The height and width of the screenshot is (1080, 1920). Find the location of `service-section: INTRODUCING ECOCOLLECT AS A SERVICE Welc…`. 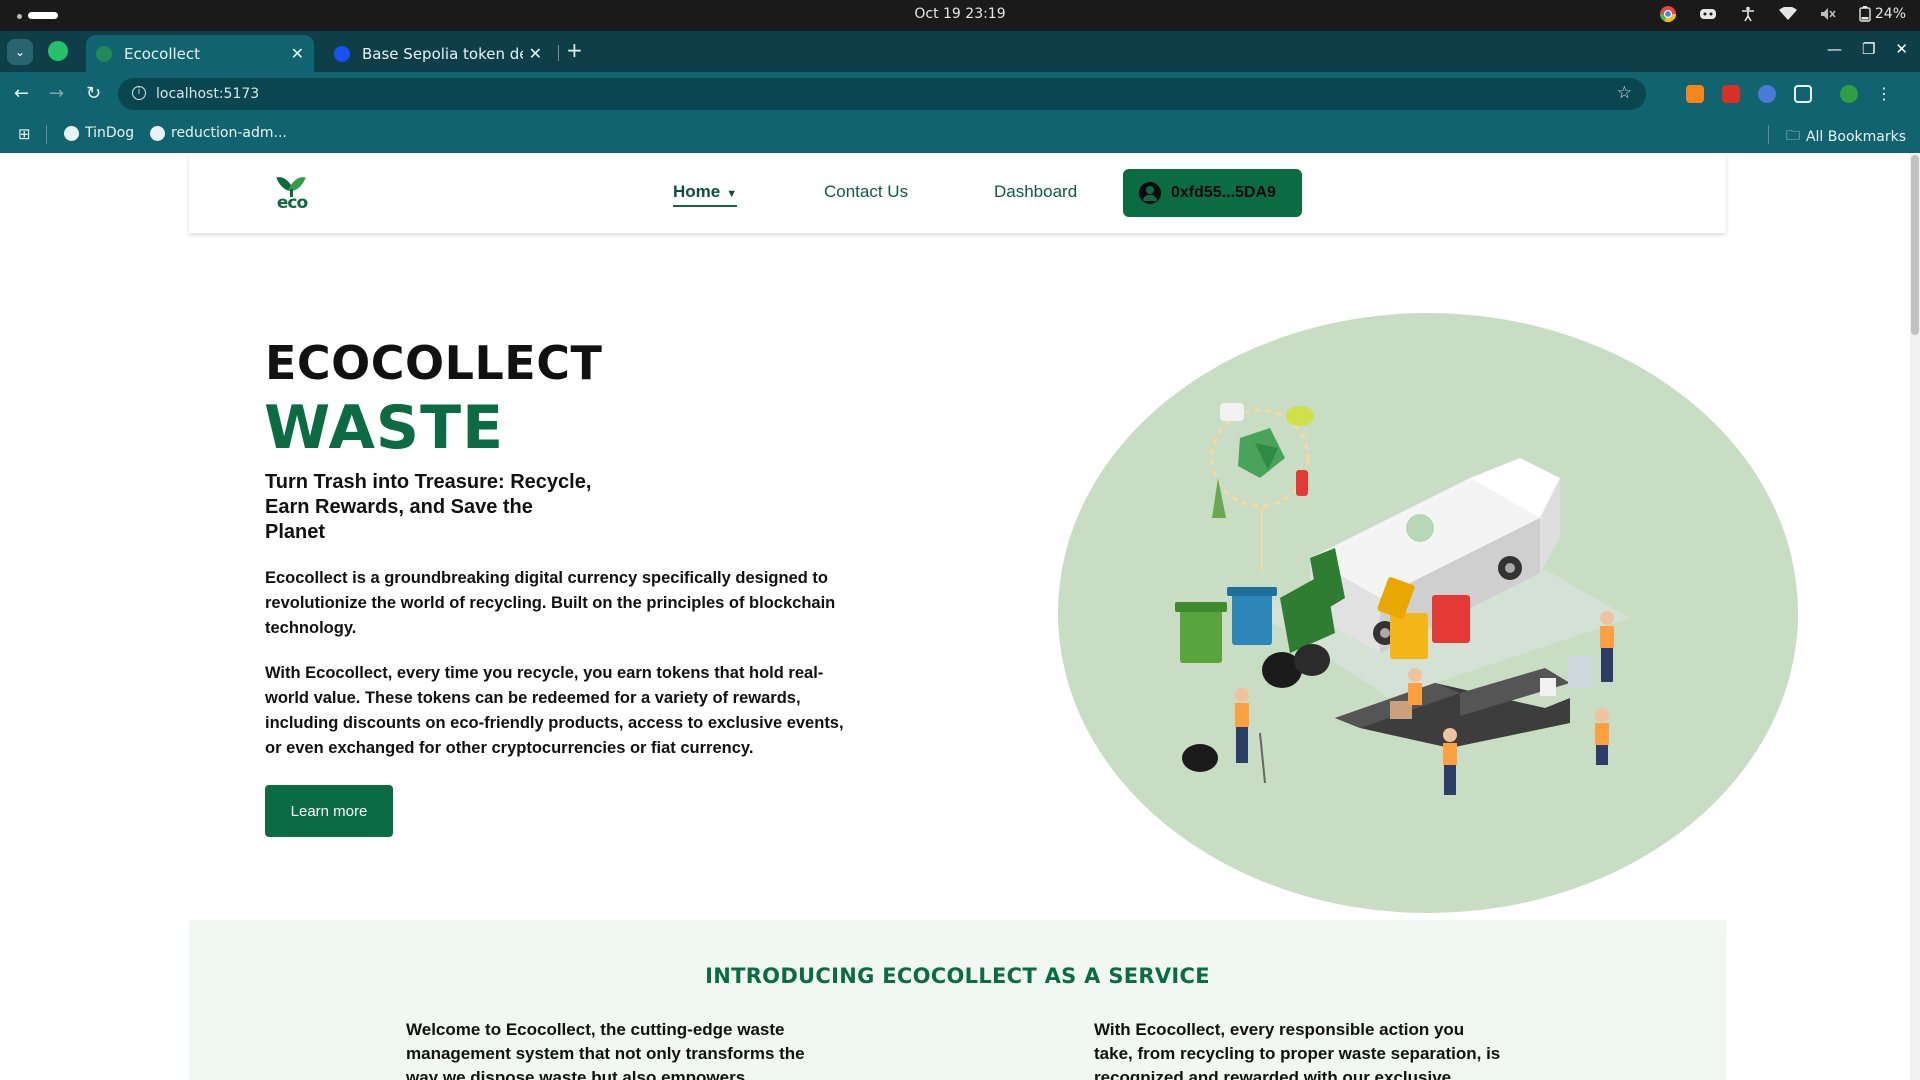

service-section: INTRODUCING ECOCOLLECT AS A SERVICE Welc… is located at coordinates (957, 1000).